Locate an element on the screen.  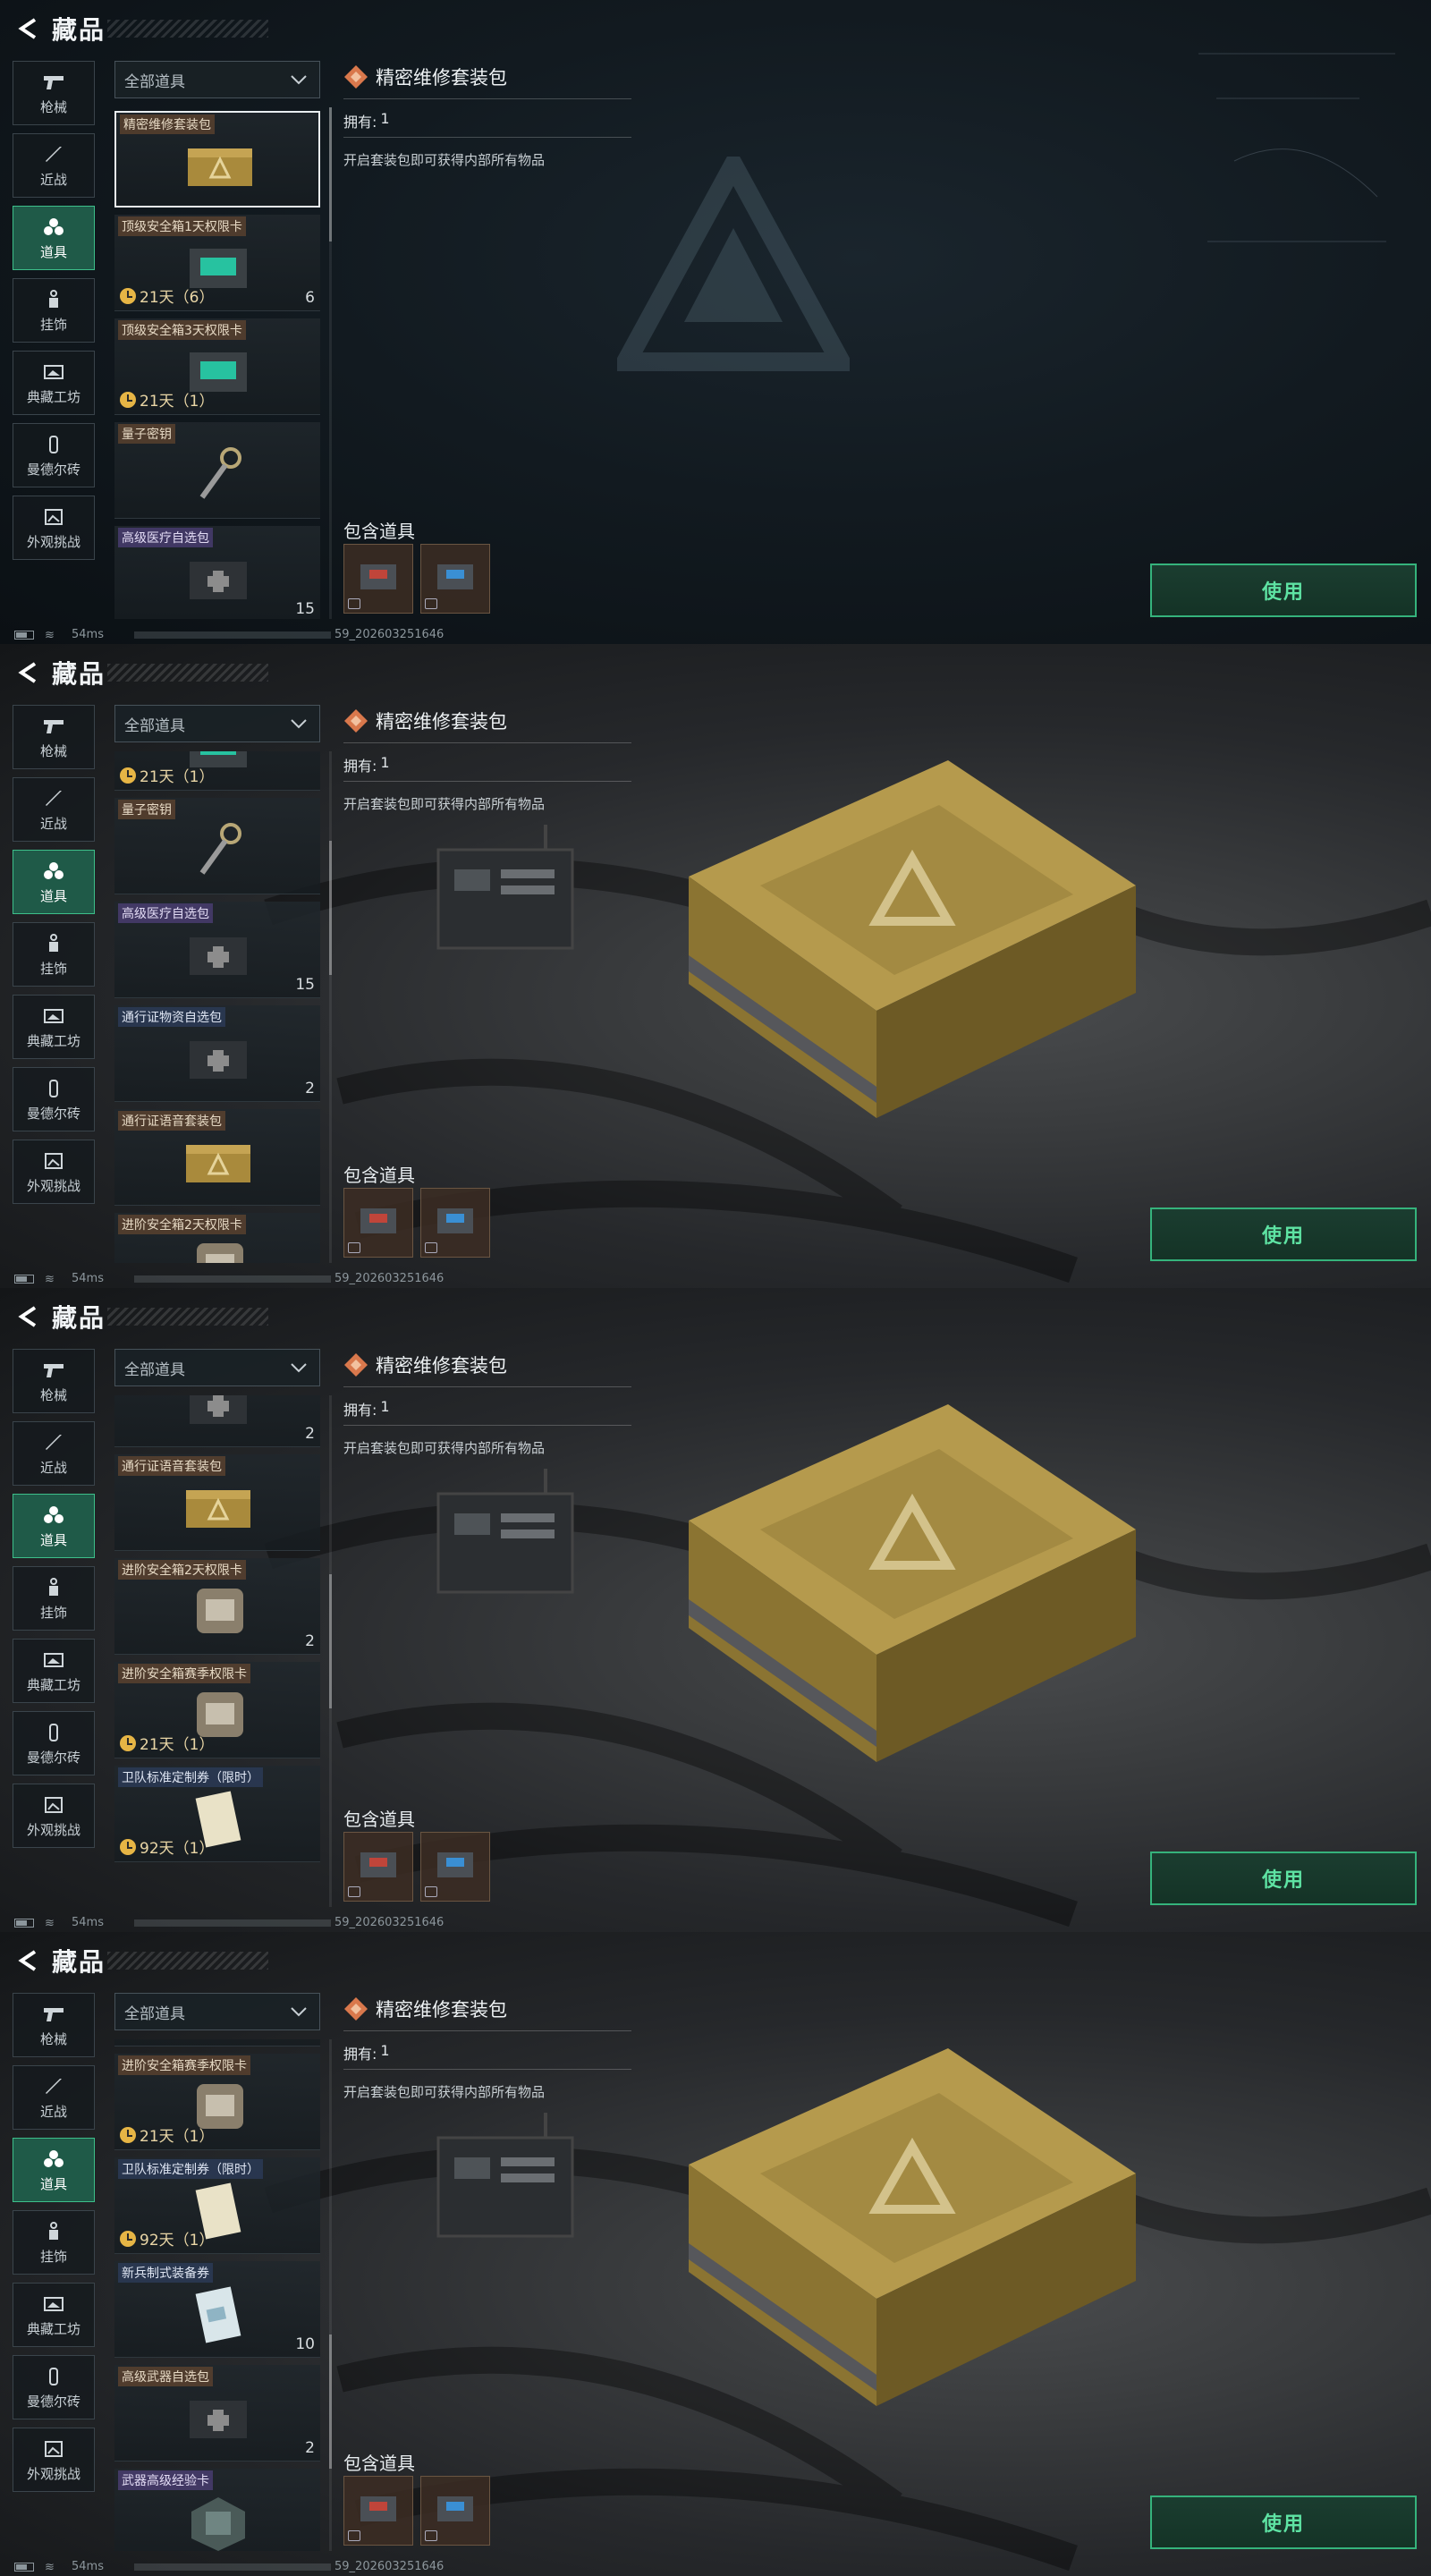
repair-crate-image is located at coordinates (913, 1583).